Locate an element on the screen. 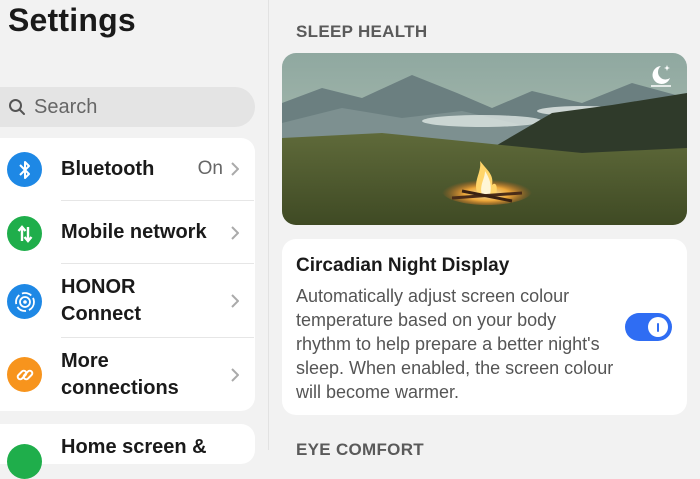 This screenshot has width=700, height=479. home-screen-label: Home screen & is located at coordinates (134, 447).